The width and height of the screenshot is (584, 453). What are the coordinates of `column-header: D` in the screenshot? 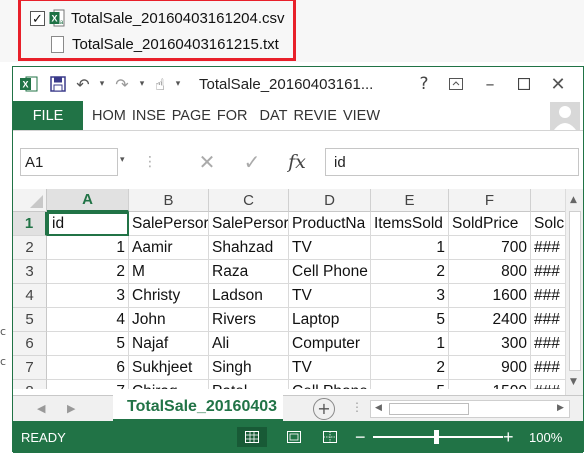 It's located at (330, 200).